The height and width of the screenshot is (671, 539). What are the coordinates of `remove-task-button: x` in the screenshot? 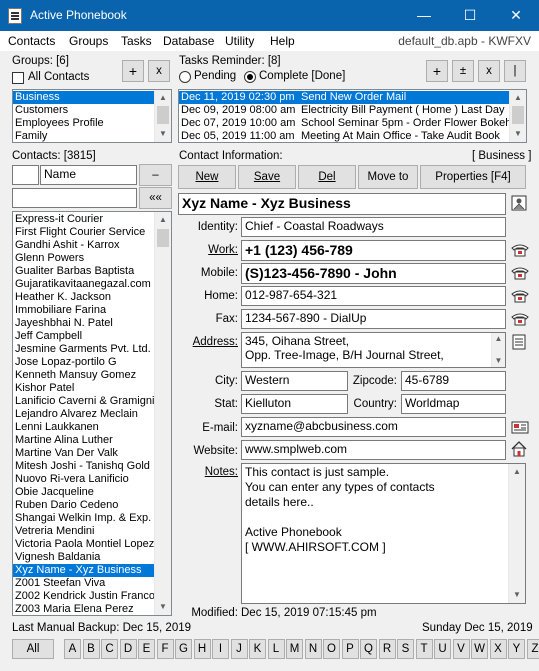 It's located at (489, 71).